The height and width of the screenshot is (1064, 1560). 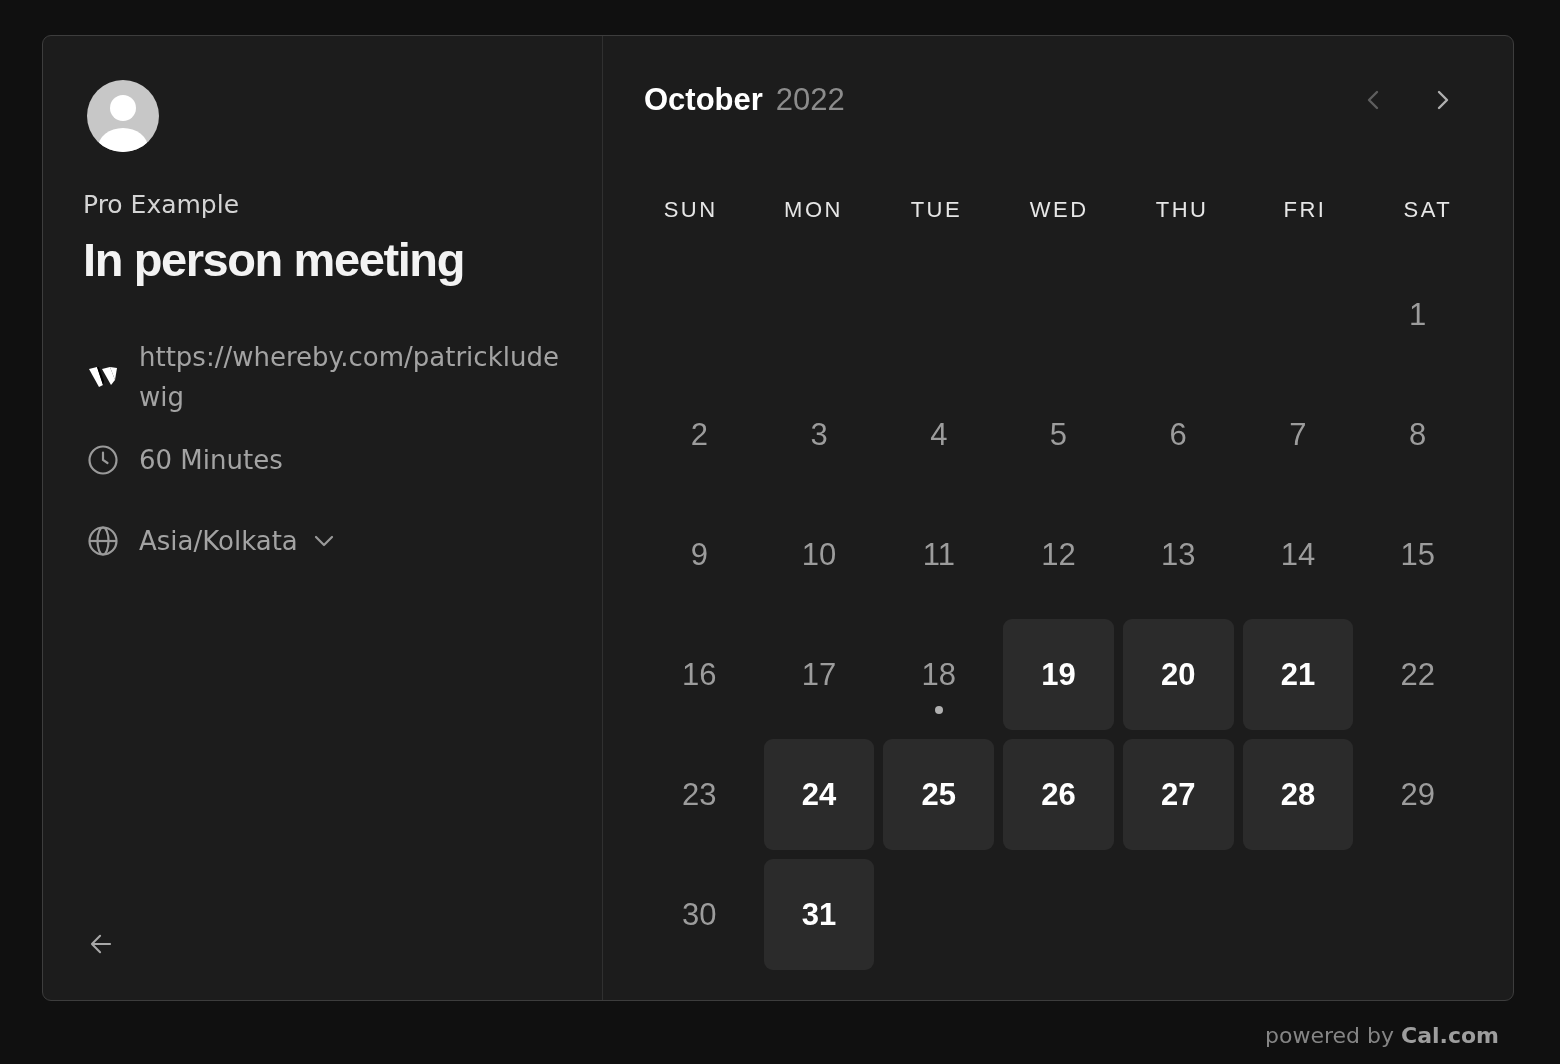 What do you see at coordinates (1058, 554) in the screenshot?
I see `day-number: 12` at bounding box center [1058, 554].